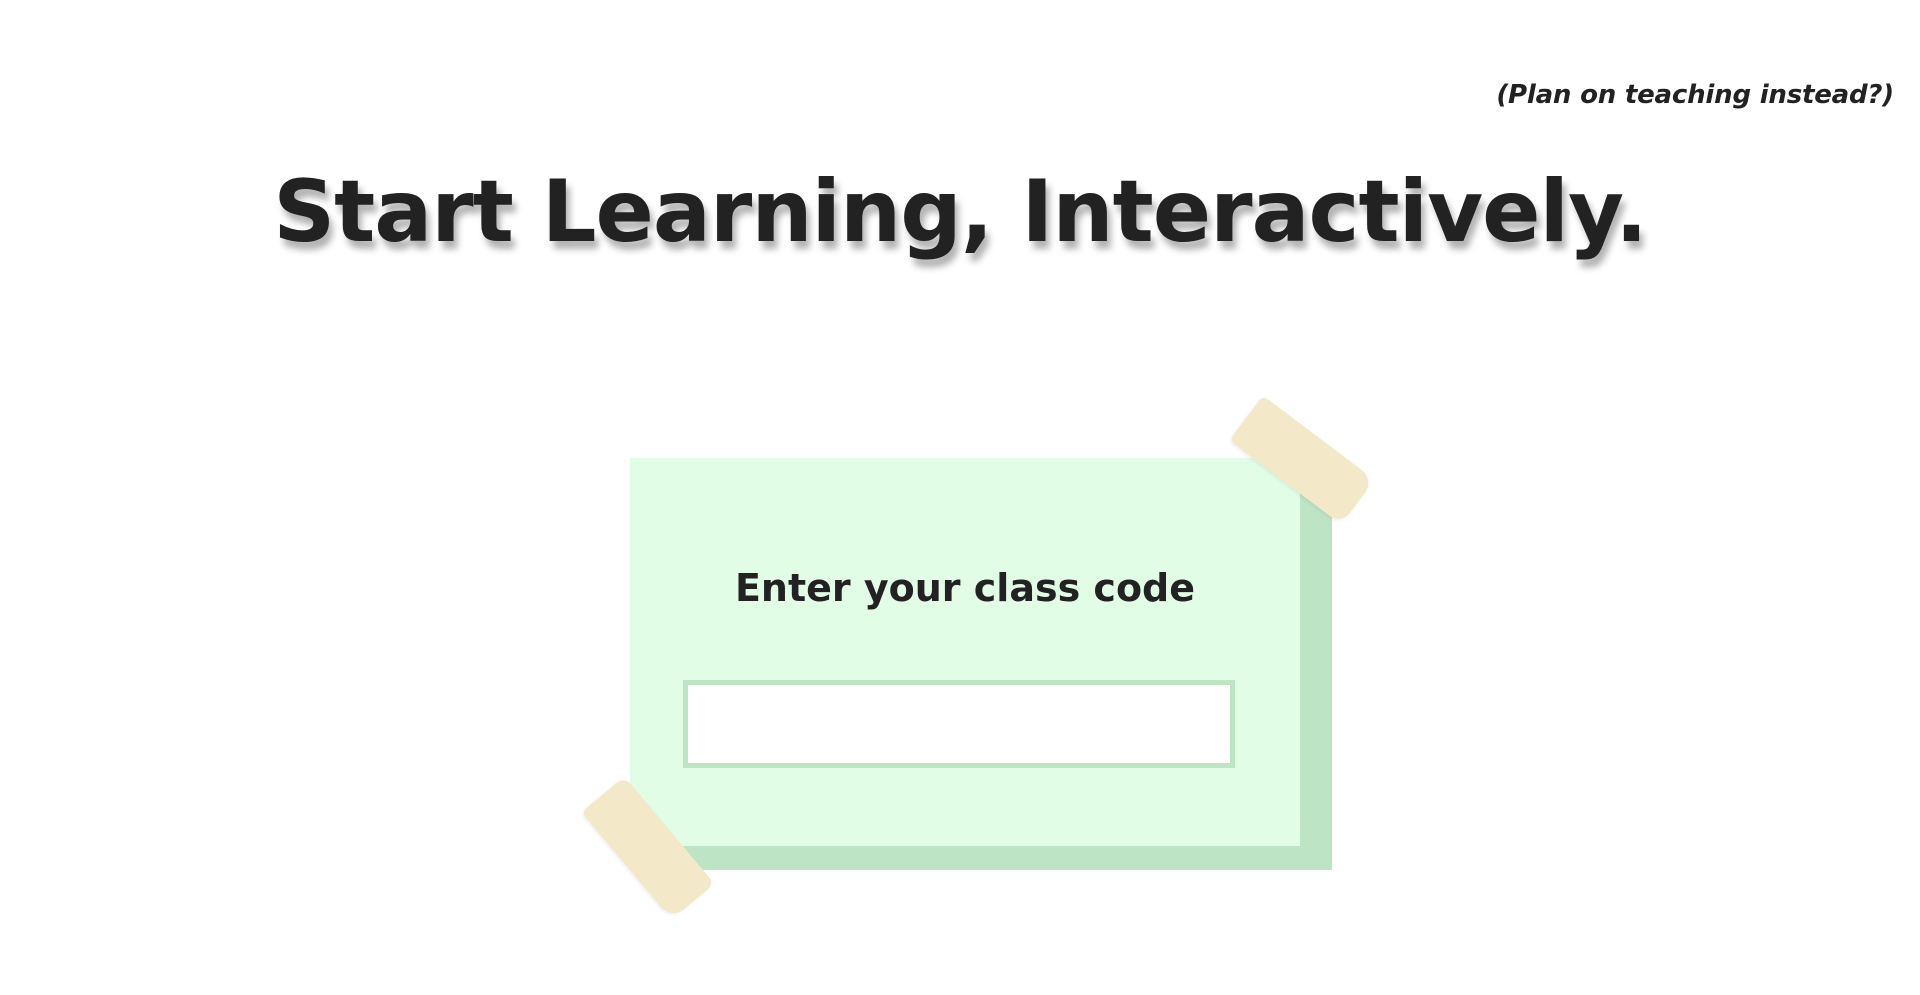 The height and width of the screenshot is (995, 1920). What do you see at coordinates (960, 212) in the screenshot?
I see `page-headline: Start Learning, Interactively.` at bounding box center [960, 212].